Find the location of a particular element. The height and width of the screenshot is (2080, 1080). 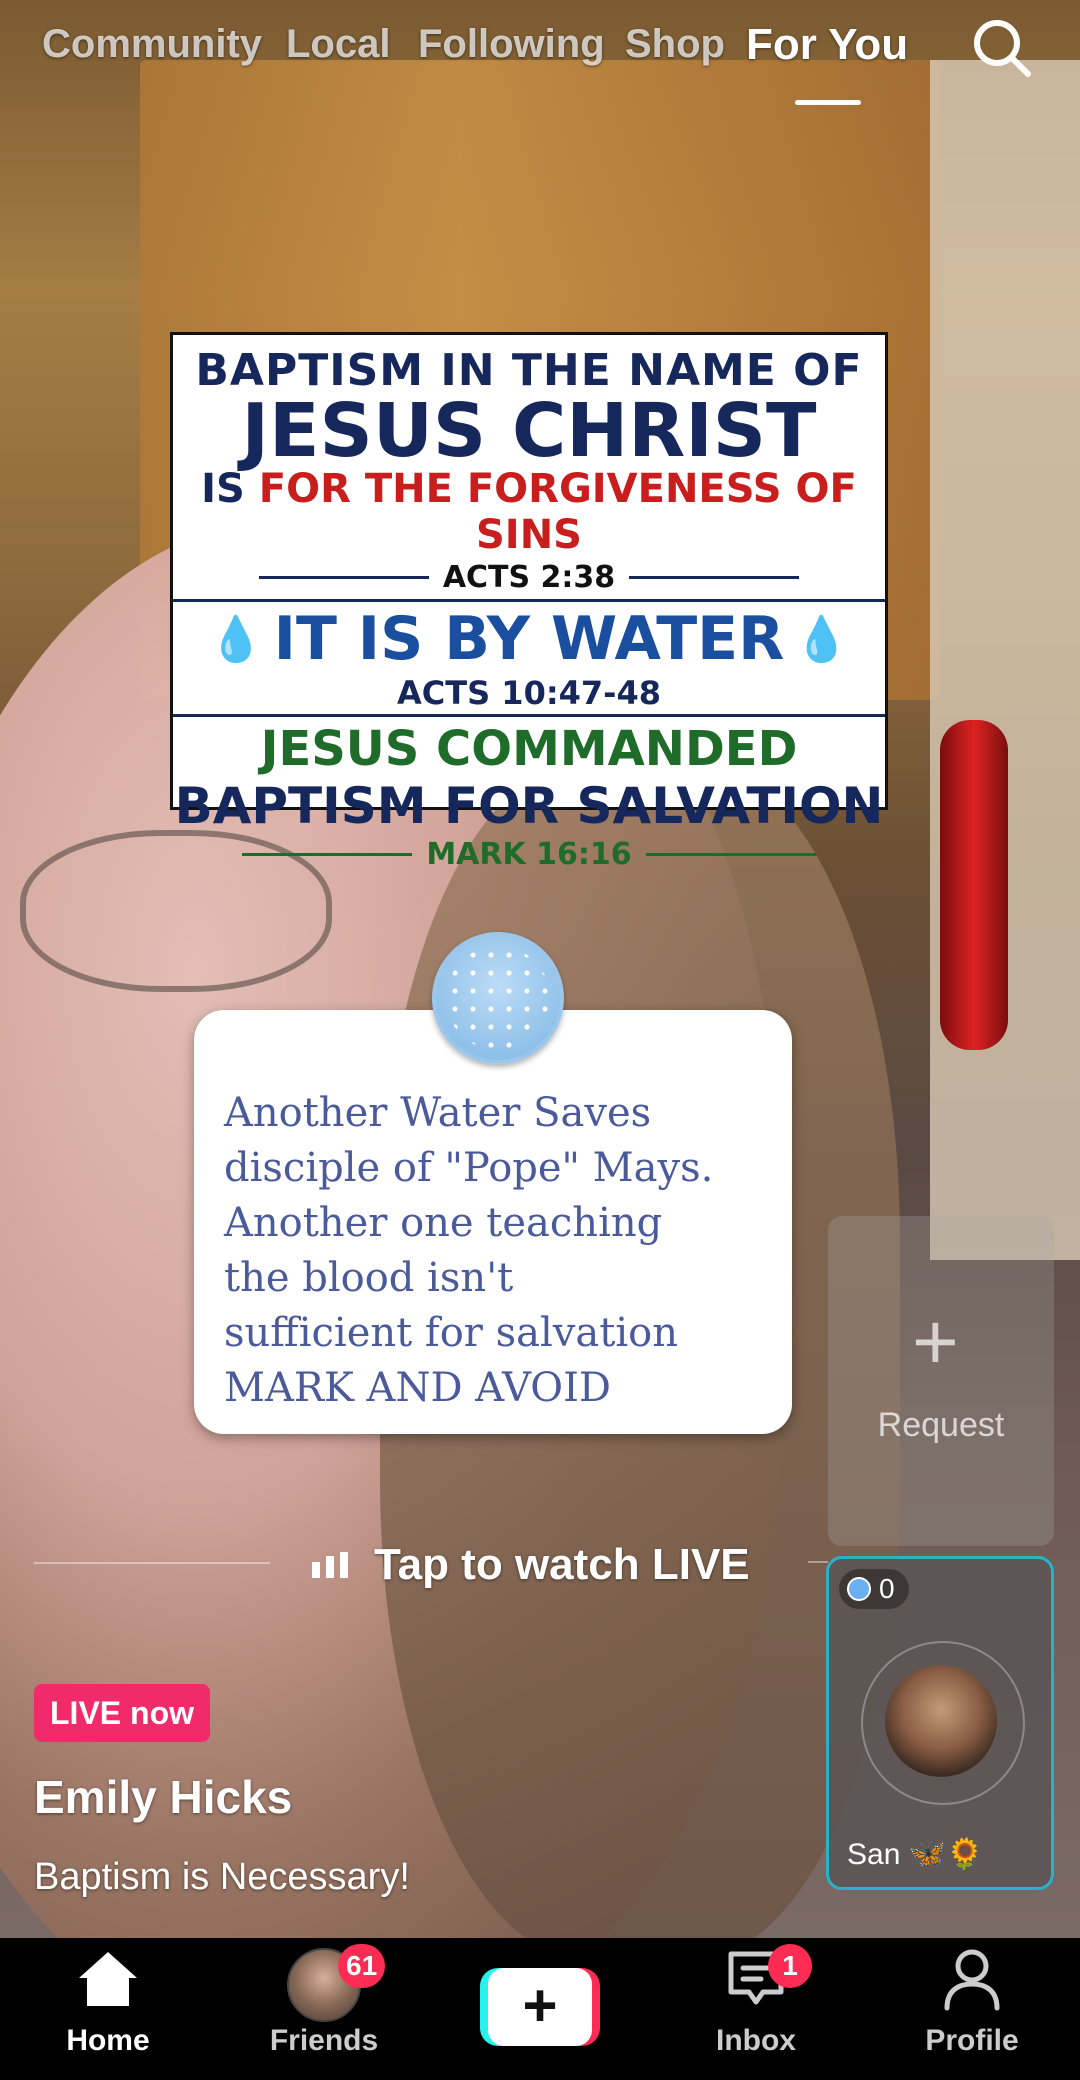

guest-gift-count: 0 is located at coordinates (874, 1589).